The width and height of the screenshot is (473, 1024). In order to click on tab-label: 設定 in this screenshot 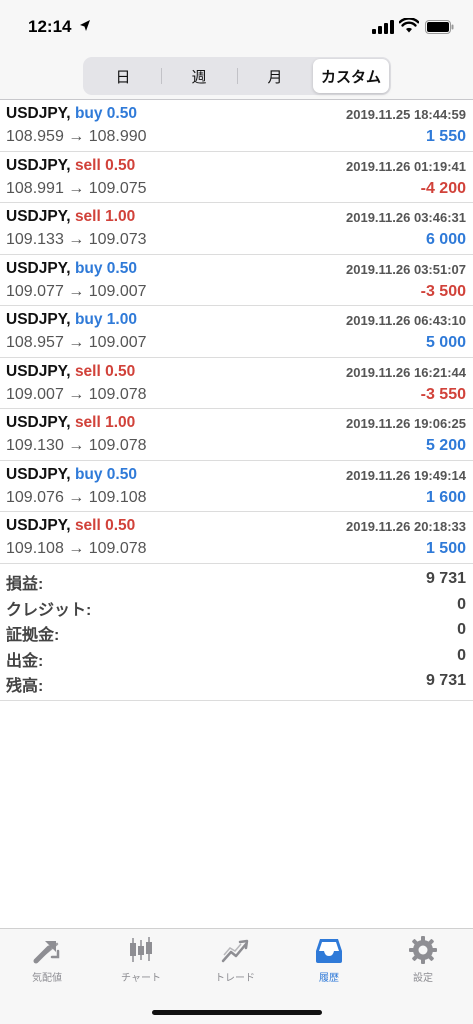, I will do `click(423, 978)`.